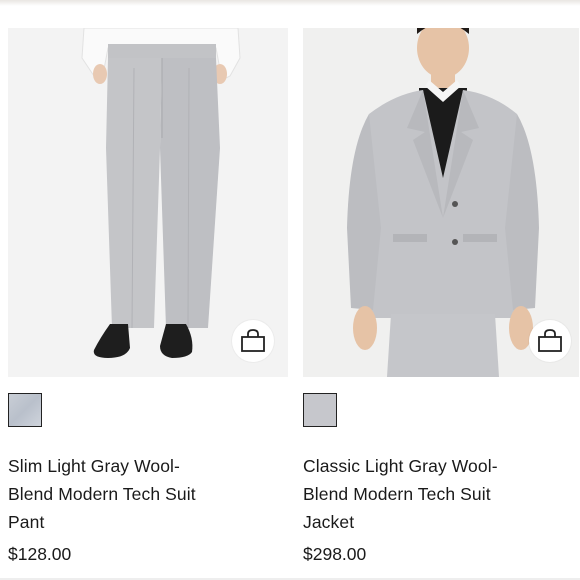 This screenshot has height=580, width=580. What do you see at coordinates (290, 3) in the screenshot?
I see `top-divider` at bounding box center [290, 3].